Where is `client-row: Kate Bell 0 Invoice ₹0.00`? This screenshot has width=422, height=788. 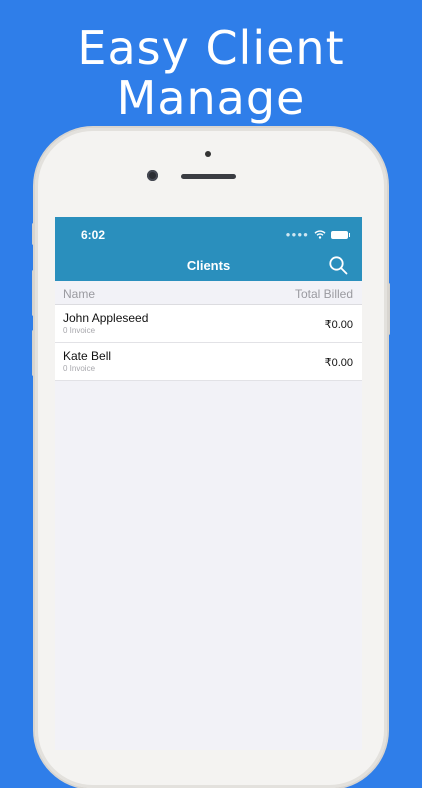
client-row: Kate Bell 0 Invoice ₹0.00 is located at coordinates (208, 362).